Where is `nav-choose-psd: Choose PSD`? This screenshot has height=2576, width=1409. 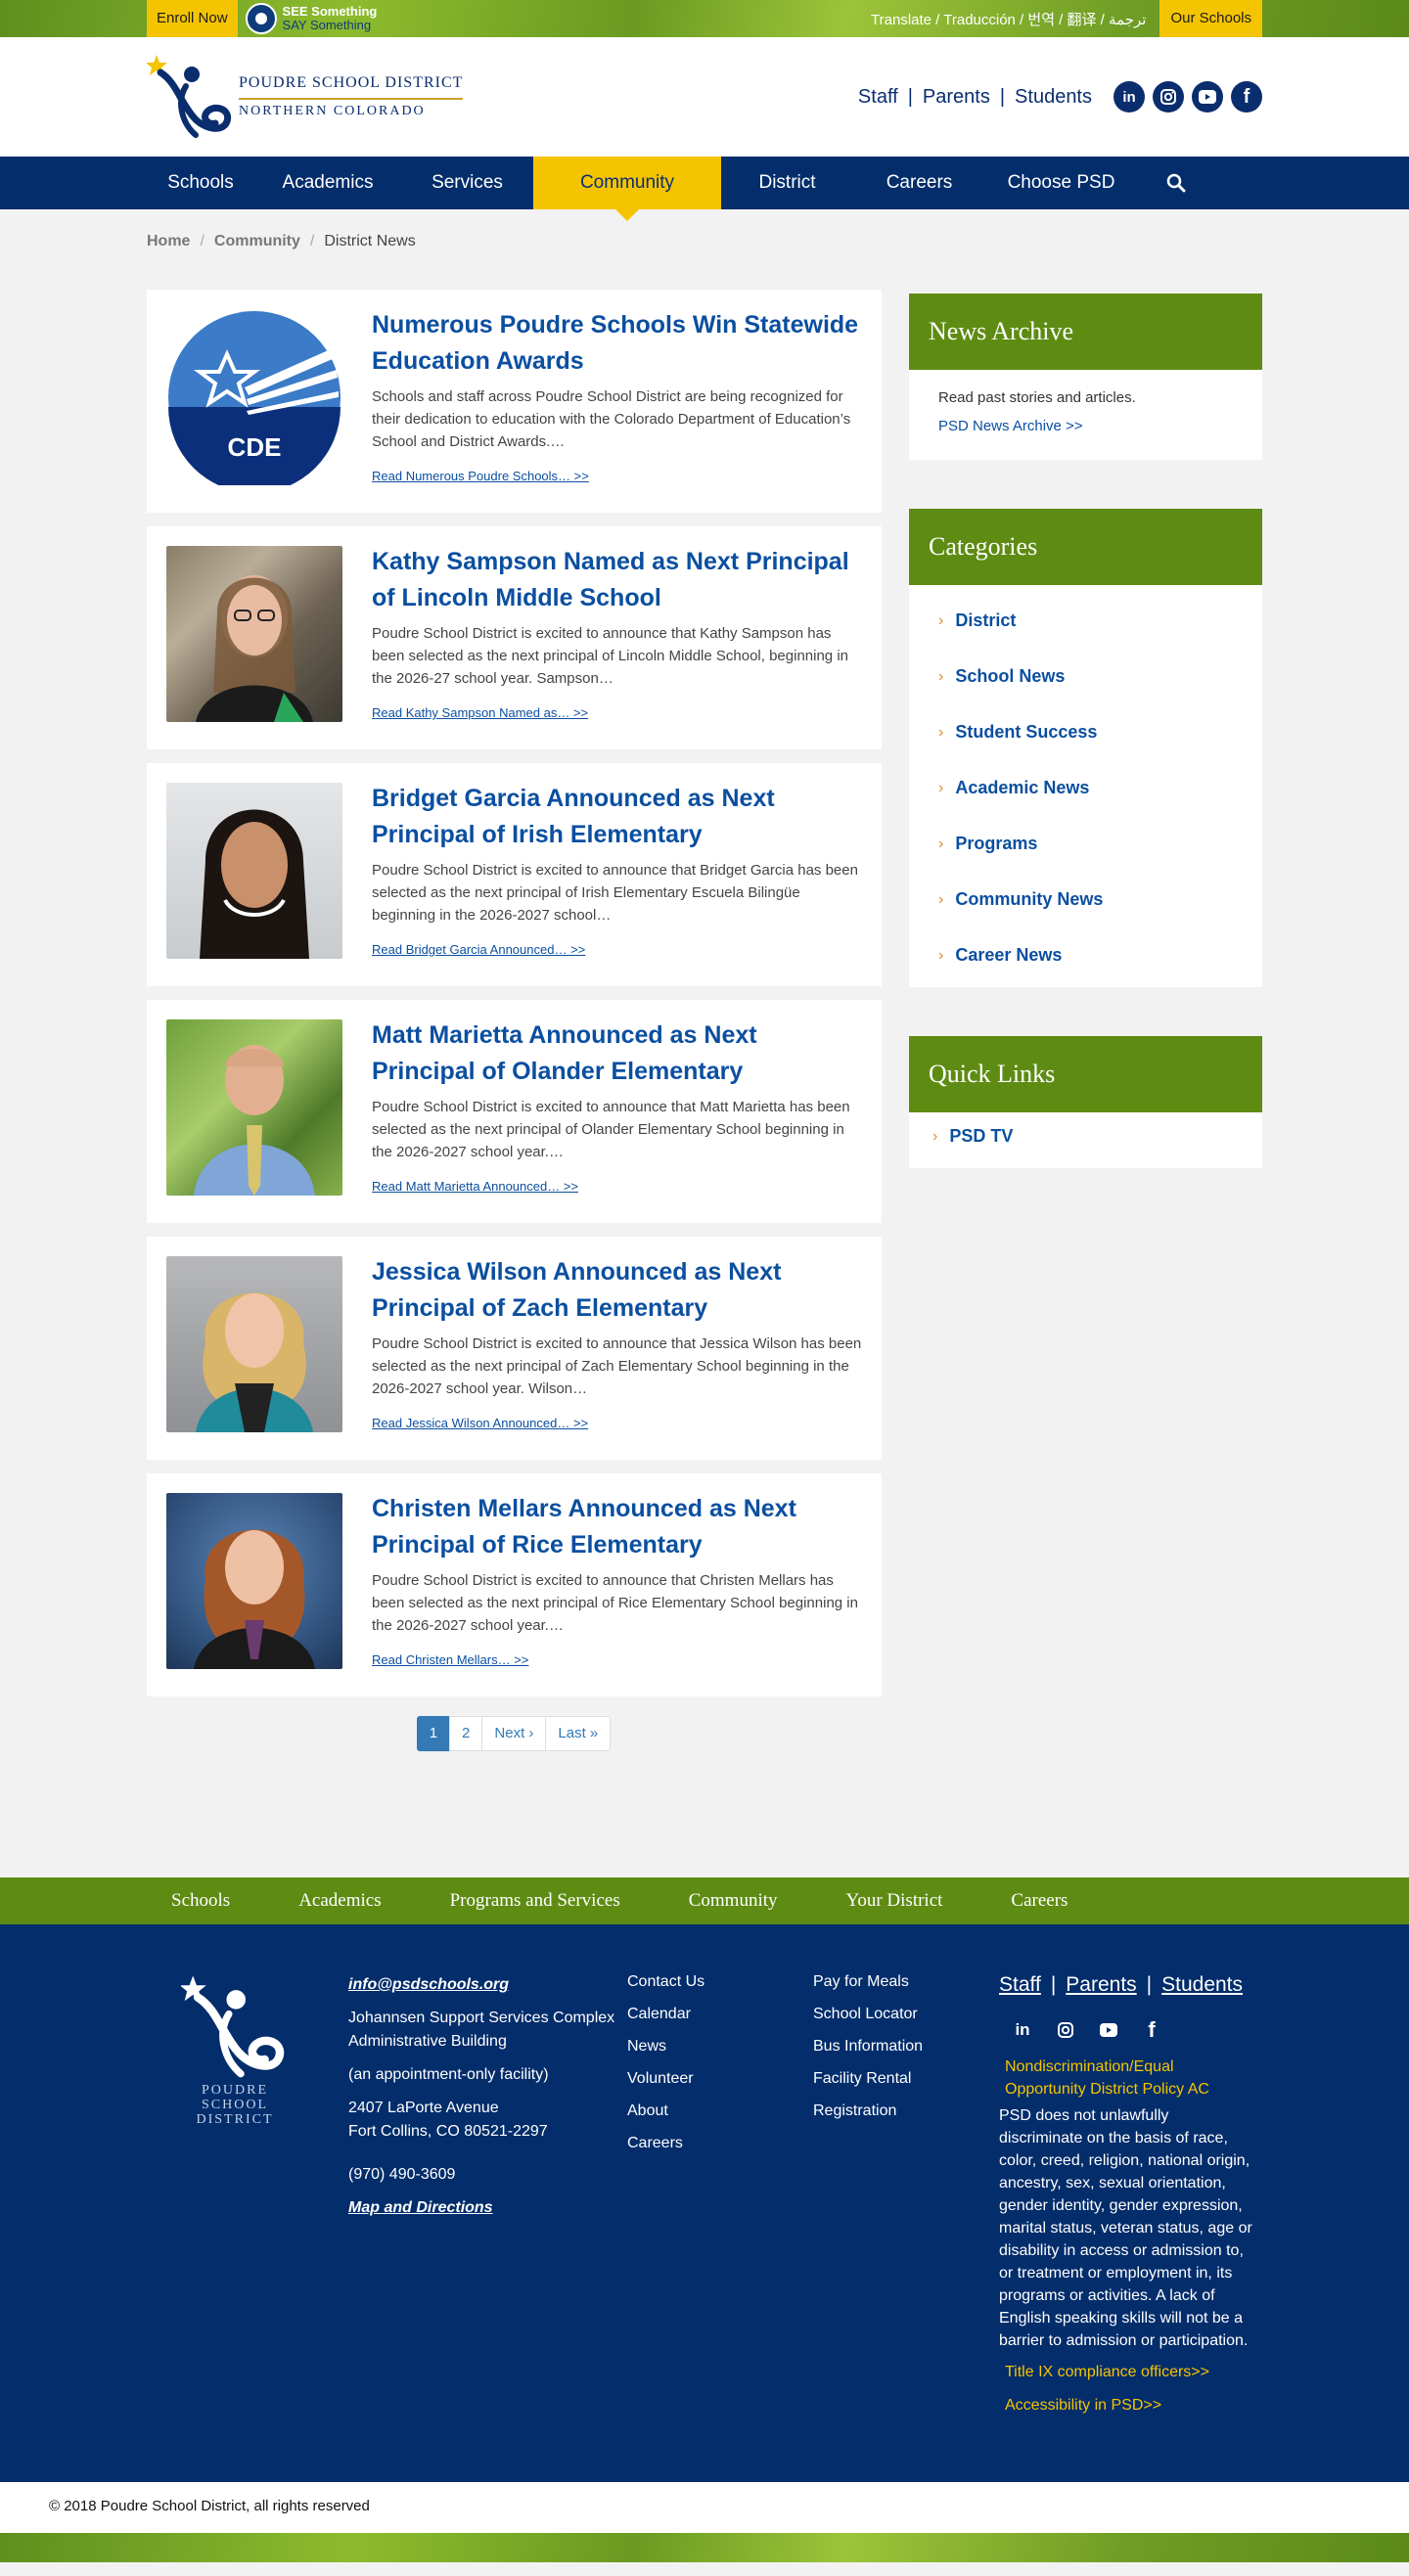 nav-choose-psd: Choose PSD is located at coordinates (1061, 183).